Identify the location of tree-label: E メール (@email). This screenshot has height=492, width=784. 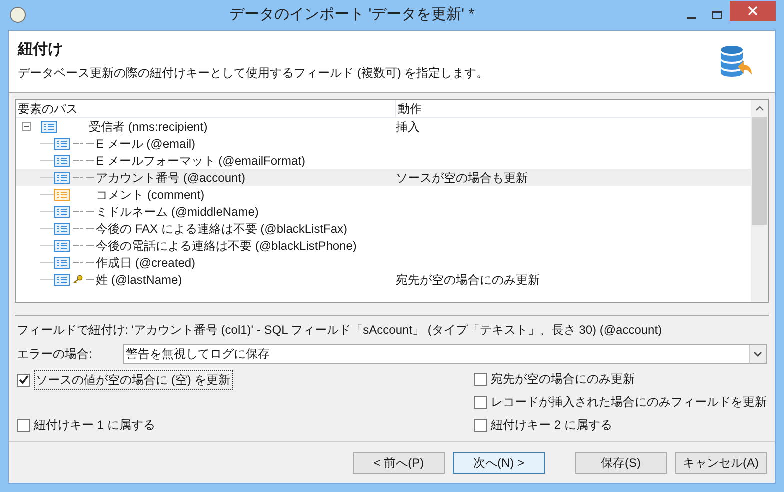
(146, 144).